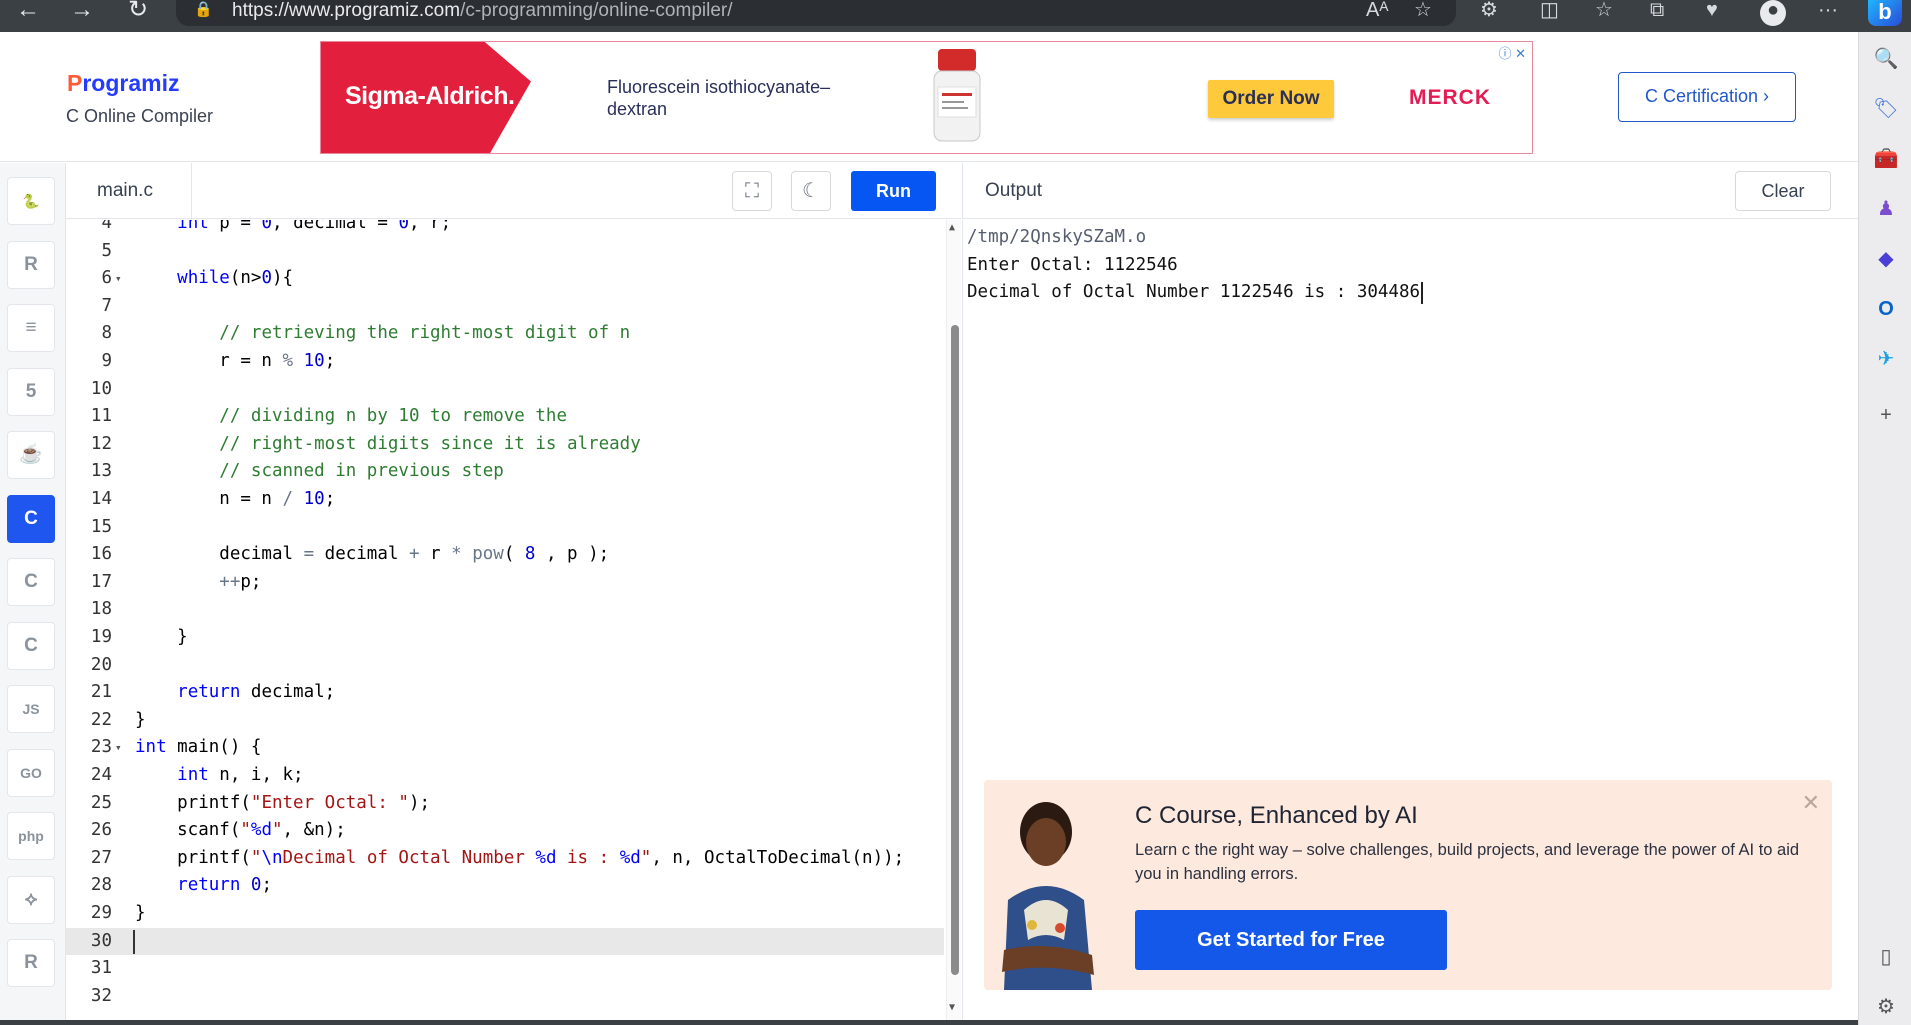 The image size is (1911, 1025). What do you see at coordinates (1014, 190) in the screenshot?
I see `output-title: Output` at bounding box center [1014, 190].